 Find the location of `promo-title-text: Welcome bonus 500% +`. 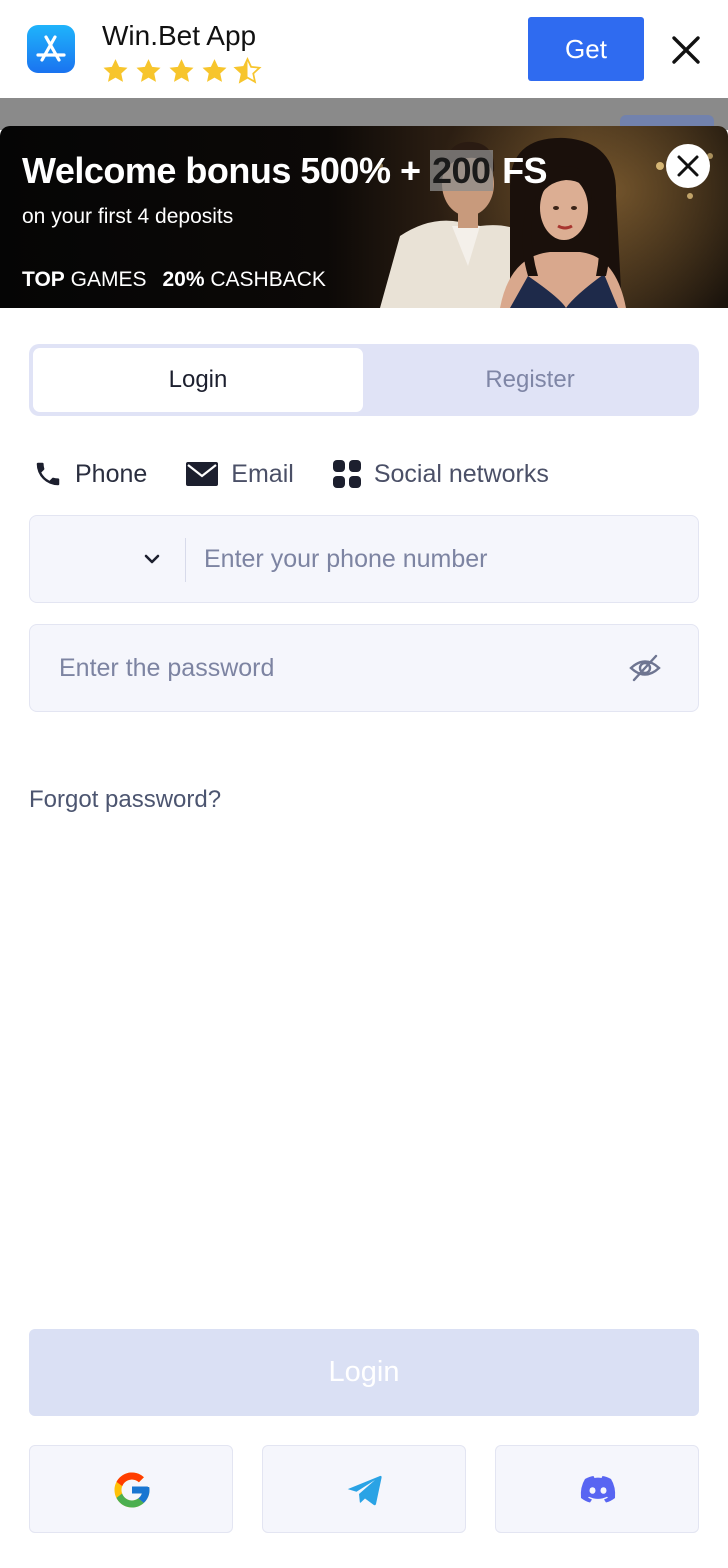

promo-title-text: Welcome bonus 500% + is located at coordinates (226, 170).